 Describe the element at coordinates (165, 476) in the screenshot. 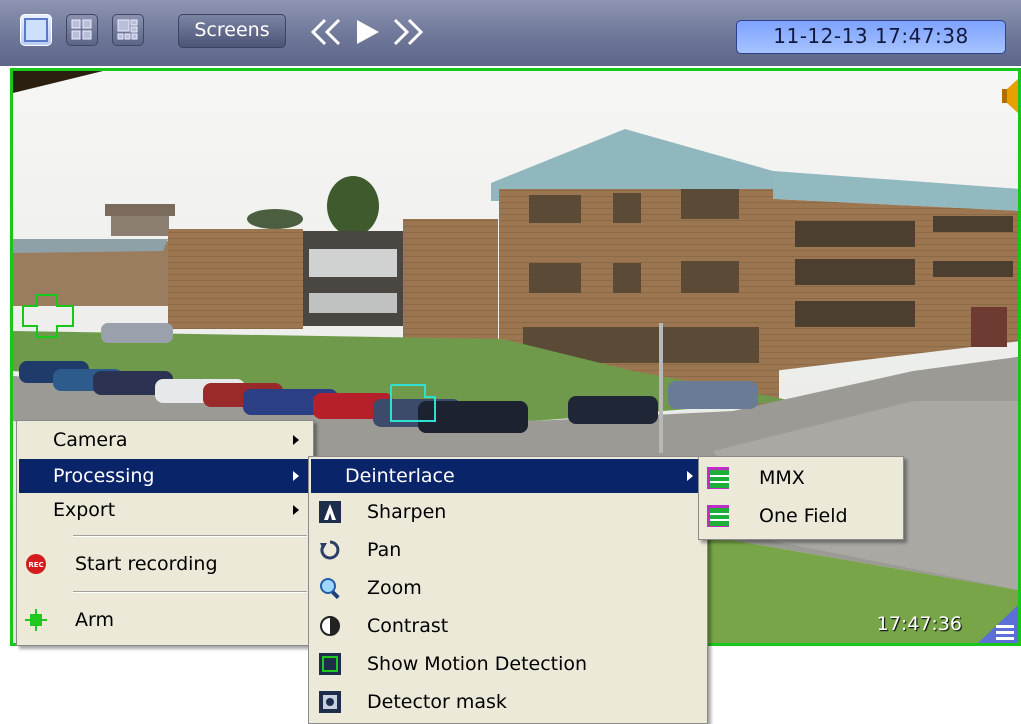

I see `menu-item-processing: Processing` at that location.